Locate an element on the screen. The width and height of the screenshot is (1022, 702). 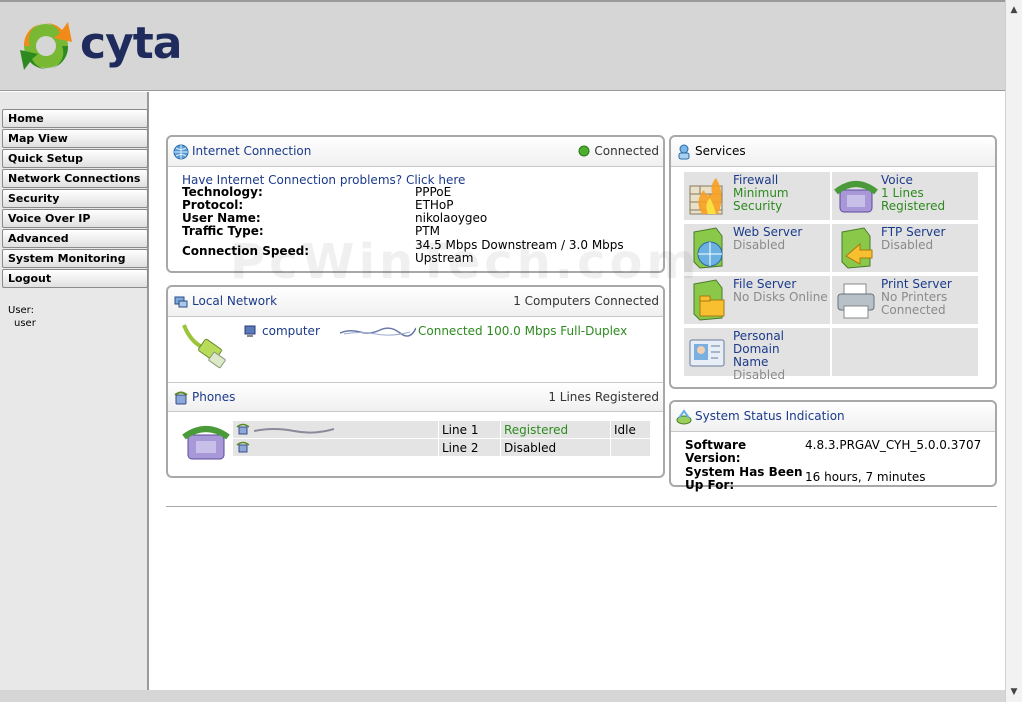
scroll-up-icon: ▲ is located at coordinates (1014, 10).